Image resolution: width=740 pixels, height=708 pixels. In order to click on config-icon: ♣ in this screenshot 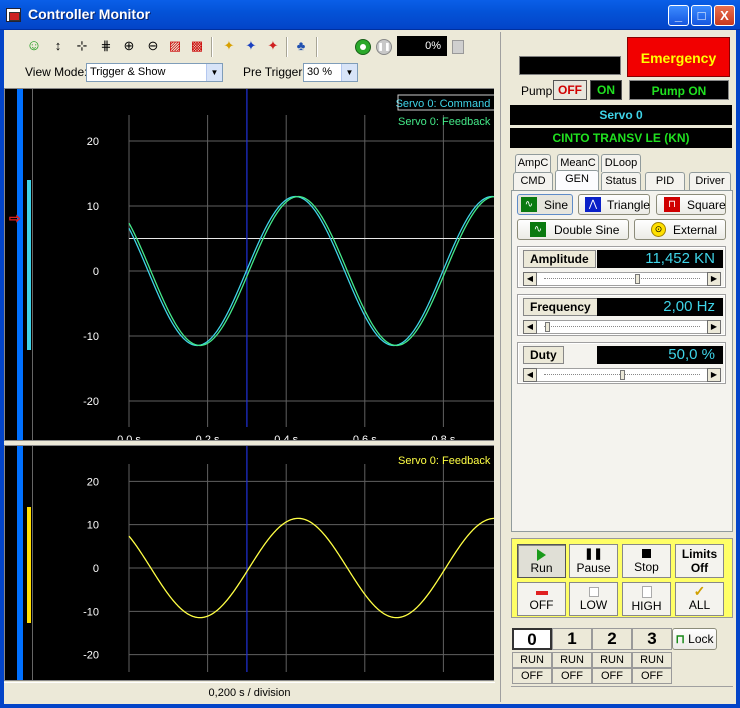, I will do `click(301, 46)`.